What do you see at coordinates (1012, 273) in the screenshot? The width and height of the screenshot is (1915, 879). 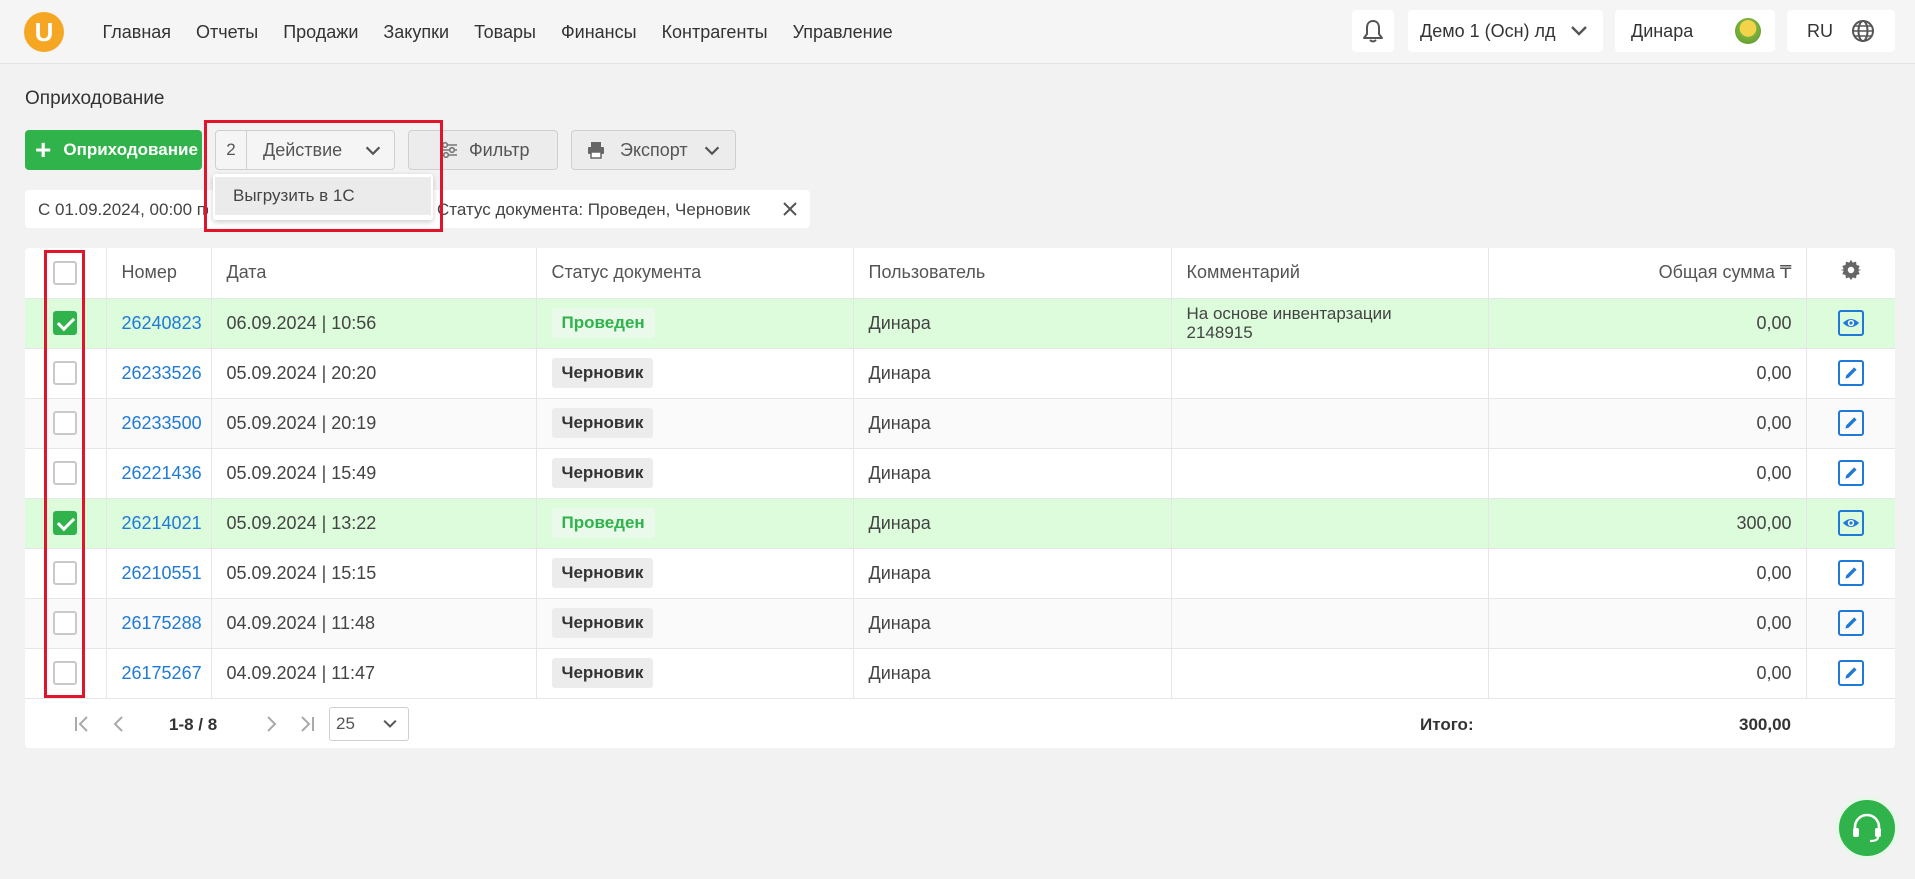 I see `column-user: Пользователь` at bounding box center [1012, 273].